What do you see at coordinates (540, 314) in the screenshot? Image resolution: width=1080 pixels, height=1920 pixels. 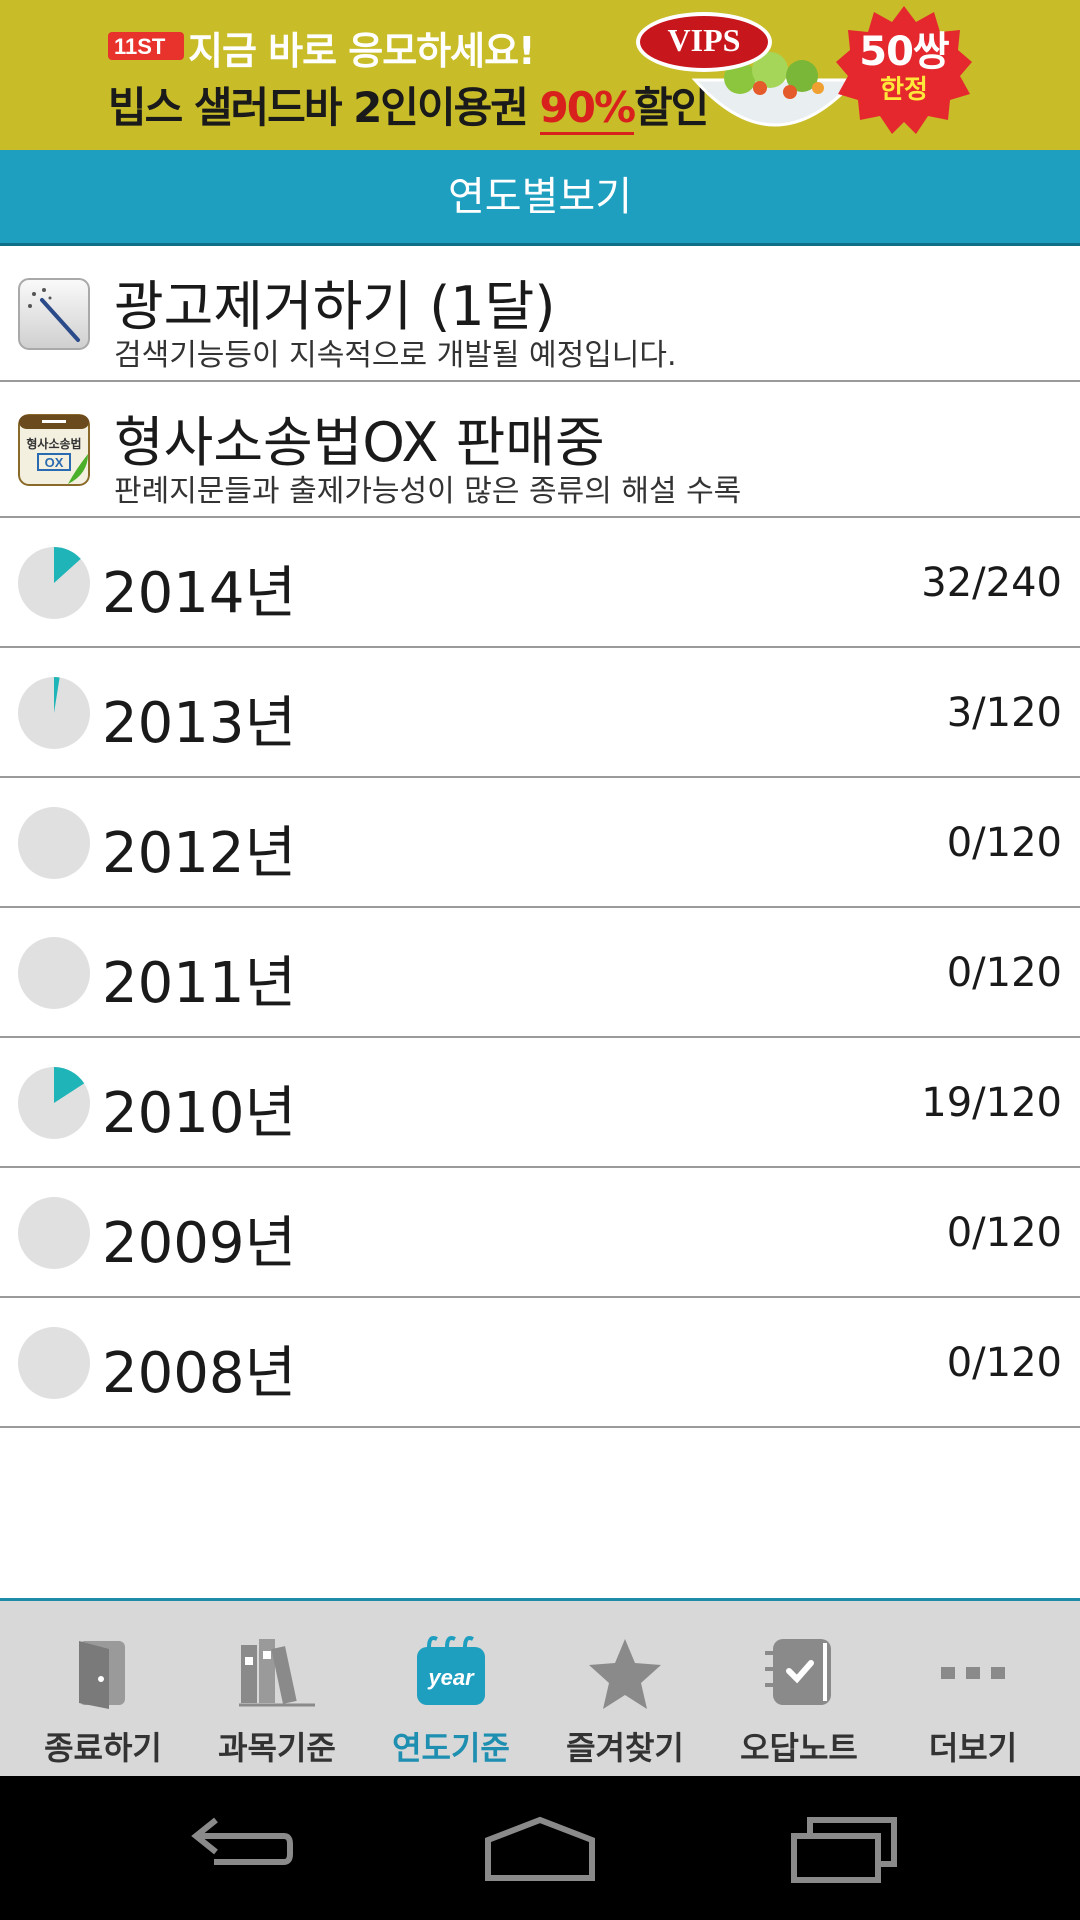 I see `promo-remove-ads: 광고제거하기 (1달) 검색기능등이 지속적으로 개발될 예정입니다.` at bounding box center [540, 314].